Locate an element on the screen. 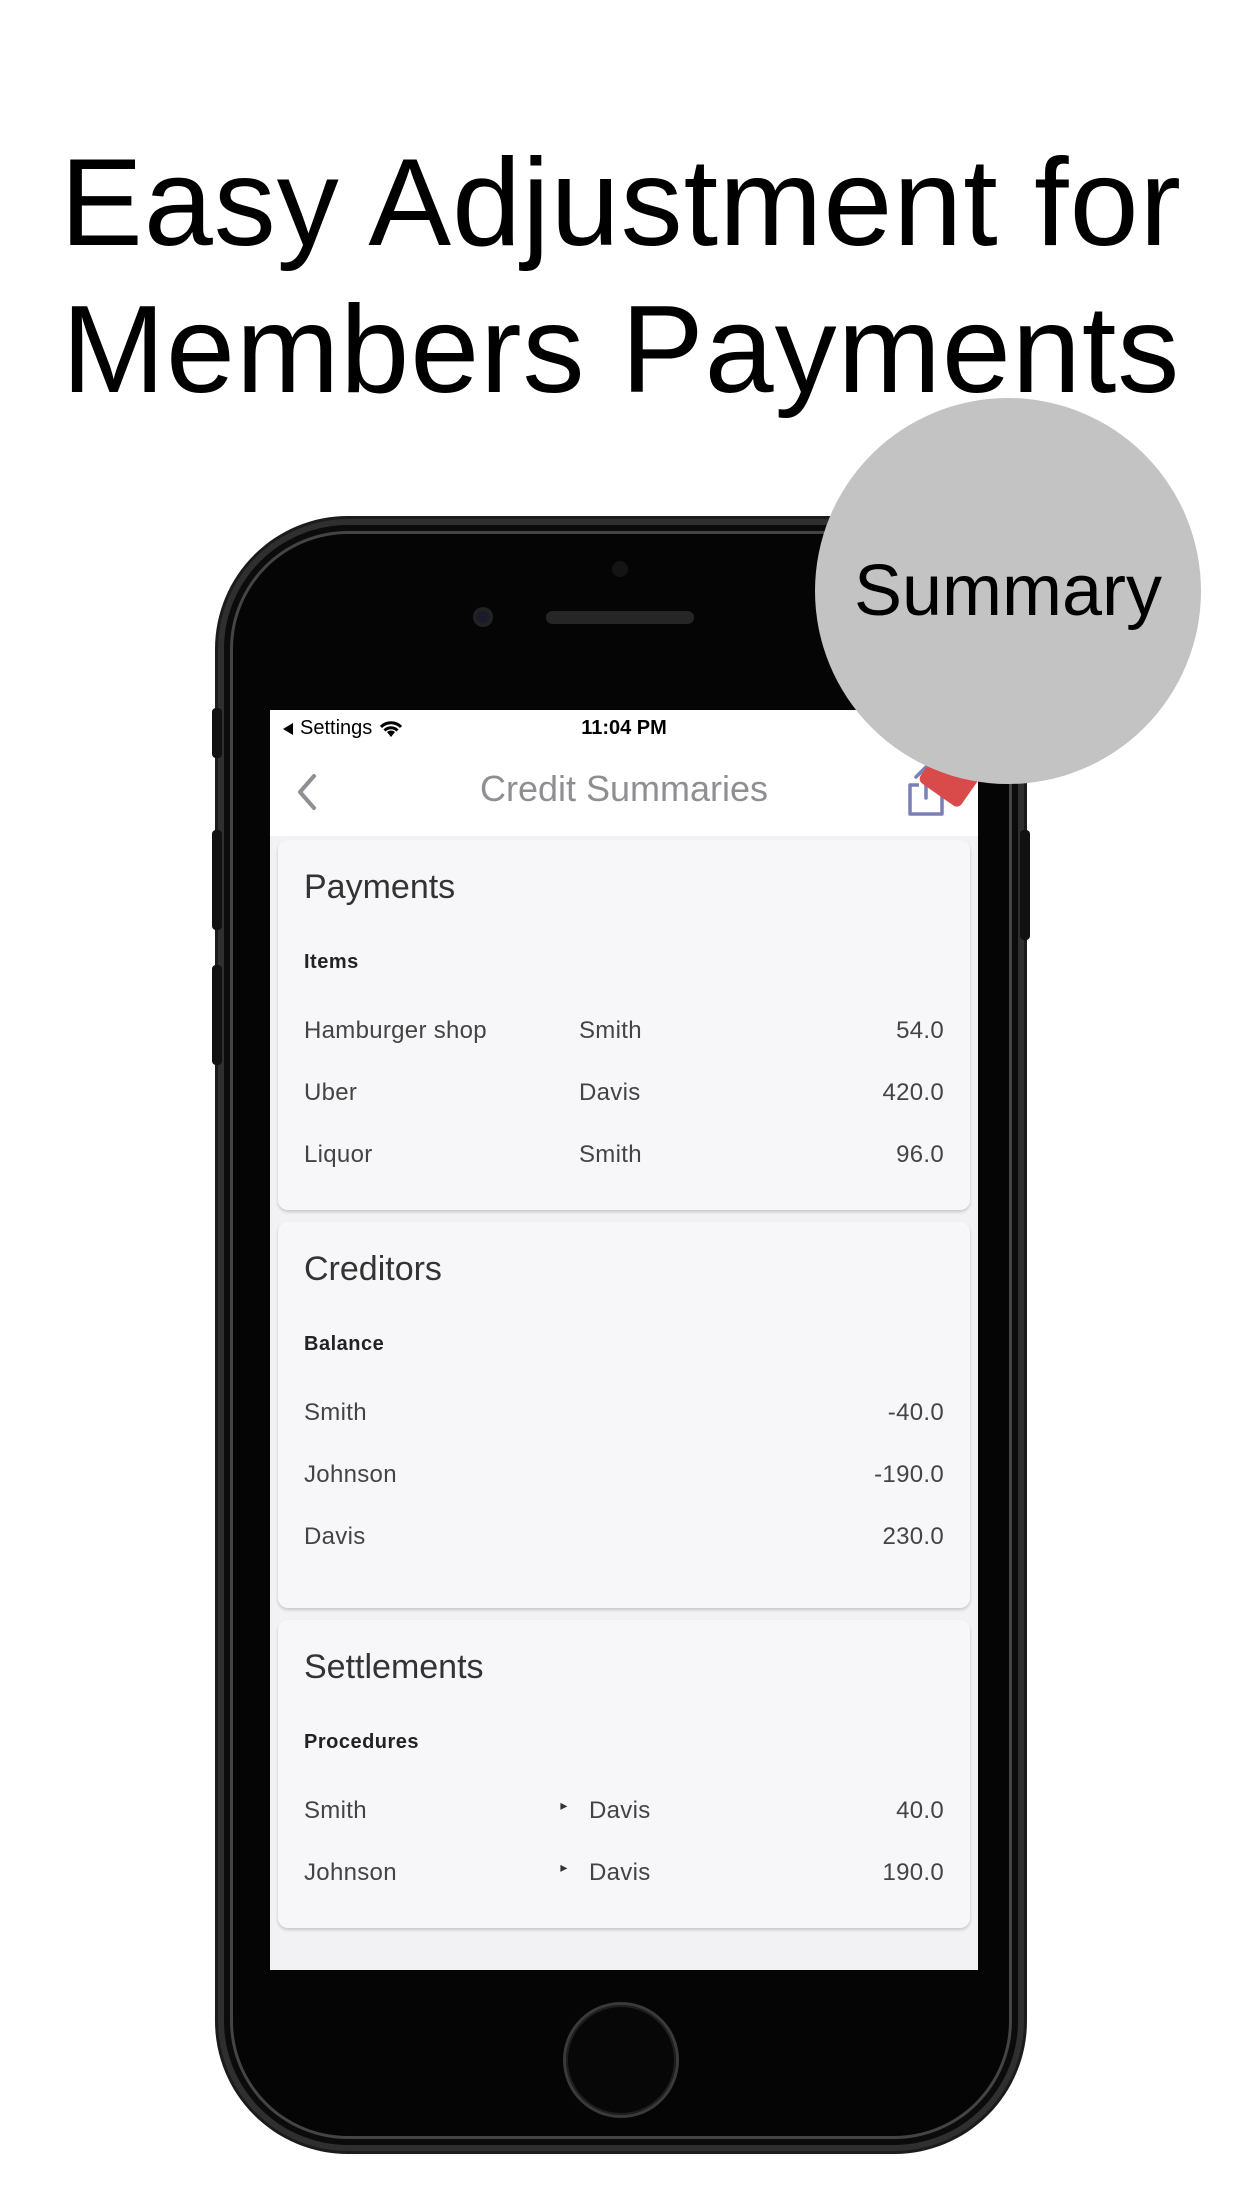 The height and width of the screenshot is (2208, 1242). creditor-name: Johnson is located at coordinates (350, 1474).